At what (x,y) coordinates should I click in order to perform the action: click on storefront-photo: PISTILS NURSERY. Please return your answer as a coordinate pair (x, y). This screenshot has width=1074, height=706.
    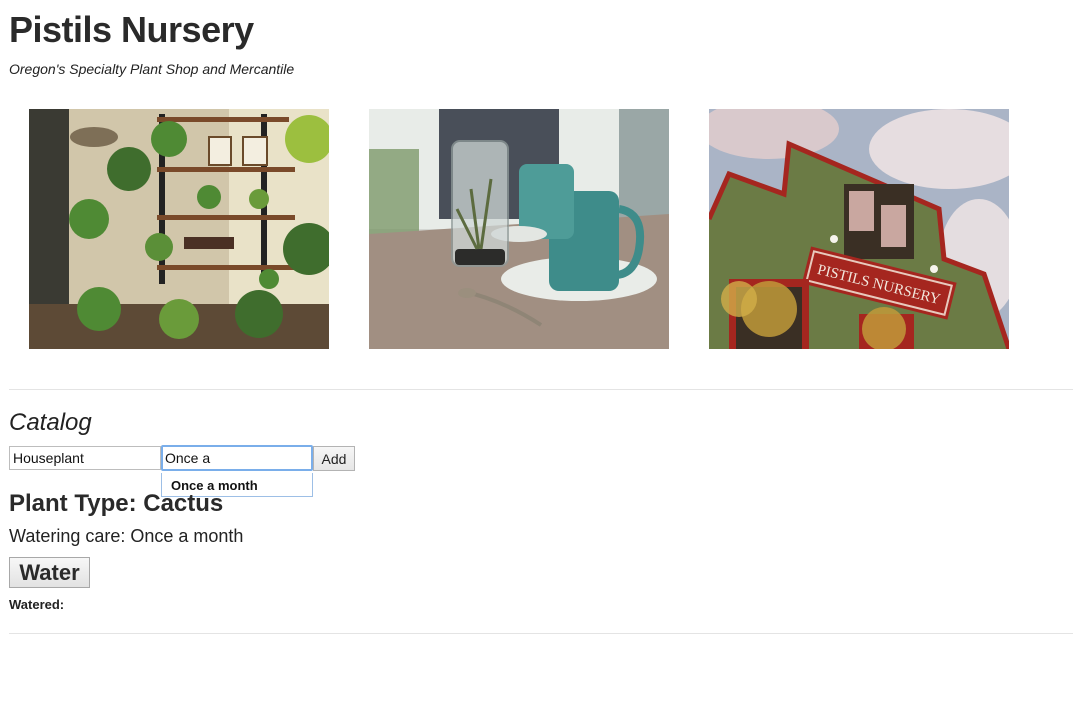
    Looking at the image, I should click on (859, 229).